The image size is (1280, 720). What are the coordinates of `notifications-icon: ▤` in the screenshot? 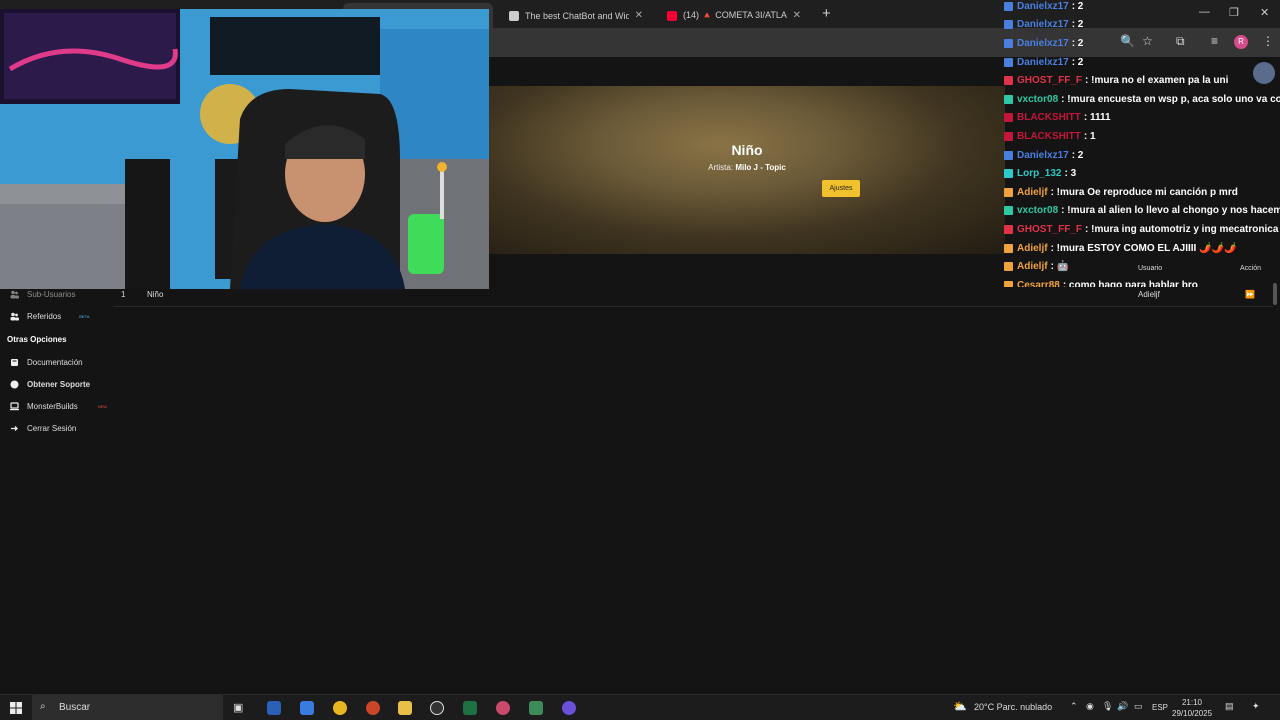 It's located at (1229, 706).